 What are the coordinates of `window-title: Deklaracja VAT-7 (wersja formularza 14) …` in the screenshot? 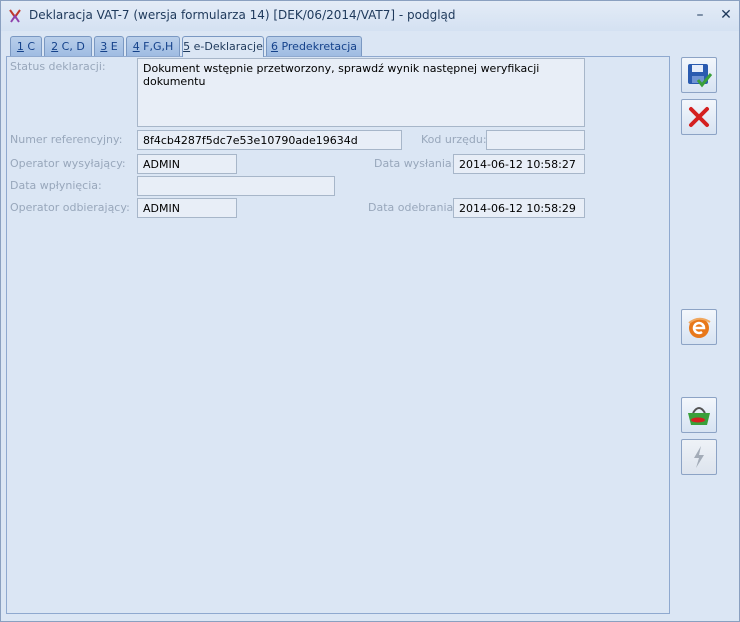 It's located at (242, 15).